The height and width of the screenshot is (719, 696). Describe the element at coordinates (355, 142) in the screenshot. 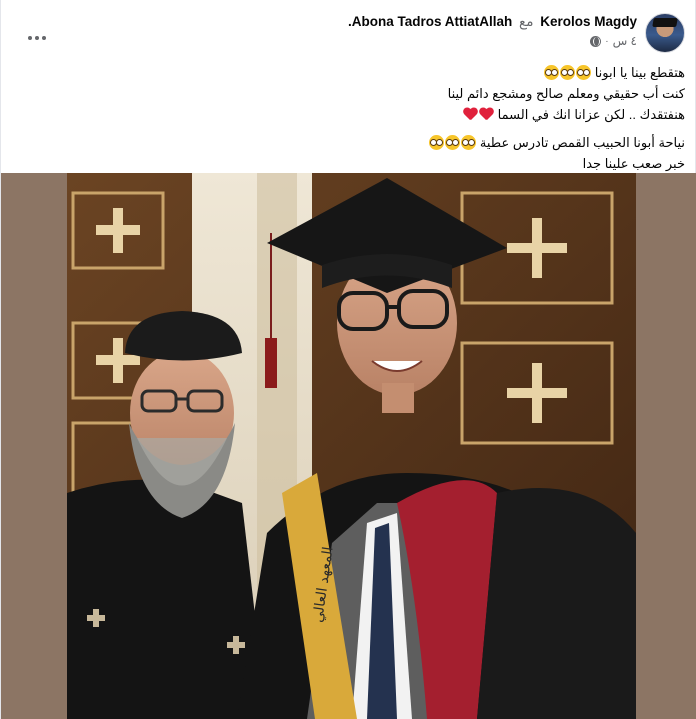

I see `post-line-4: نياحة أبونا الحبيب القمص تادرس عطية` at that location.